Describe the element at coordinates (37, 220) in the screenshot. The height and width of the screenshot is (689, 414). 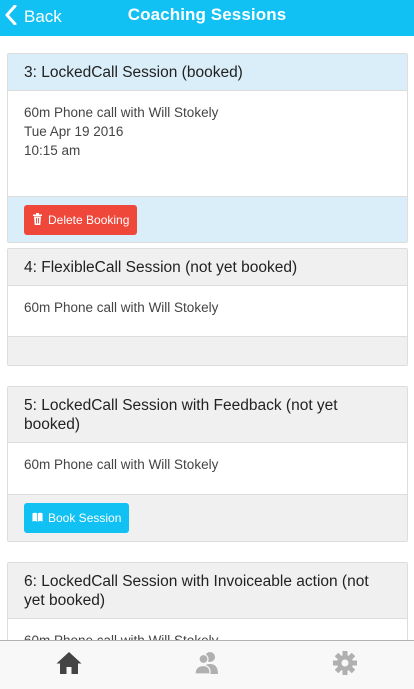
I see `trash-icon` at that location.